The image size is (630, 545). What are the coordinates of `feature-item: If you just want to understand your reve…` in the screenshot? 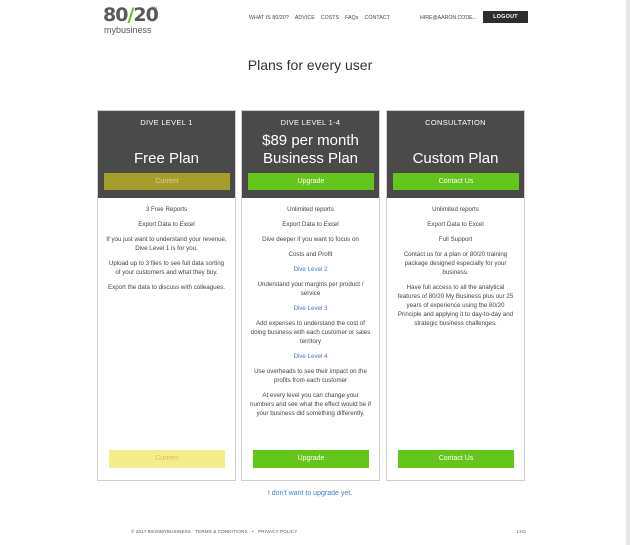 It's located at (166, 244).